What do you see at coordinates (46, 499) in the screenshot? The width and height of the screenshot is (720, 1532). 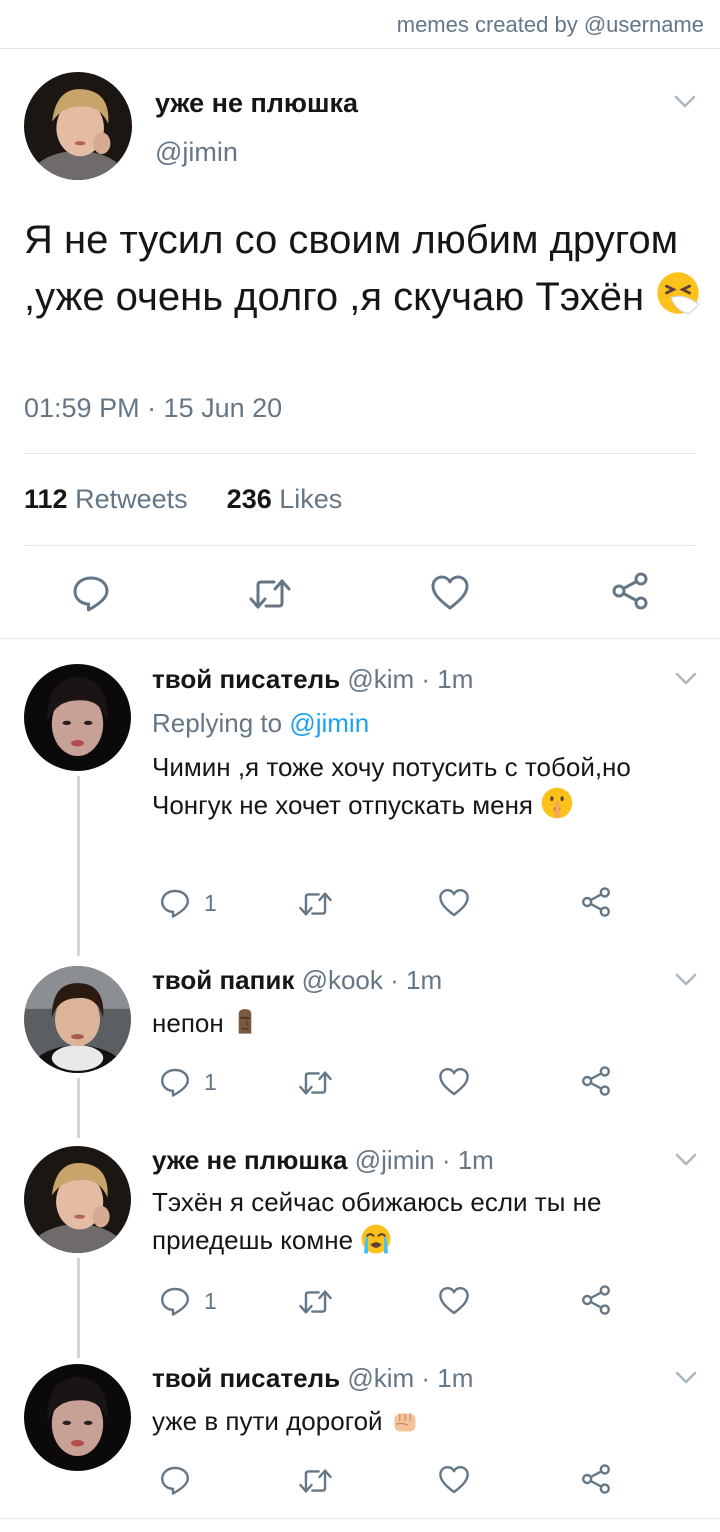 I see `retweets-count: 112` at bounding box center [46, 499].